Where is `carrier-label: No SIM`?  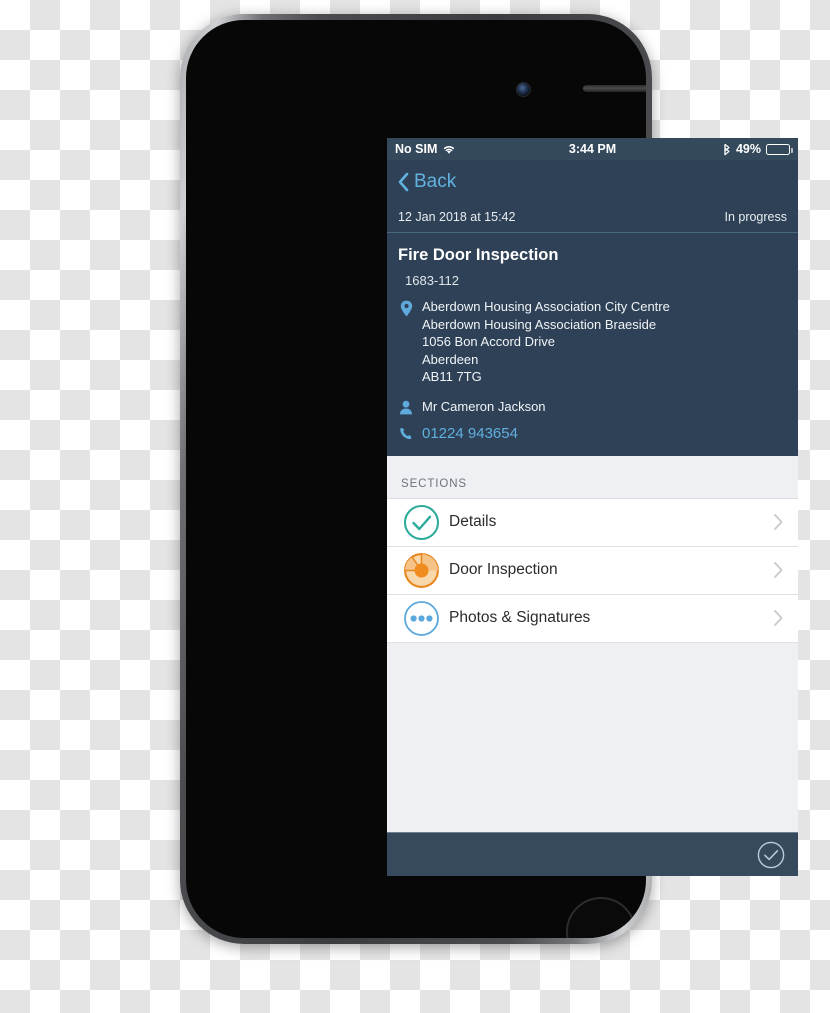 carrier-label: No SIM is located at coordinates (416, 149).